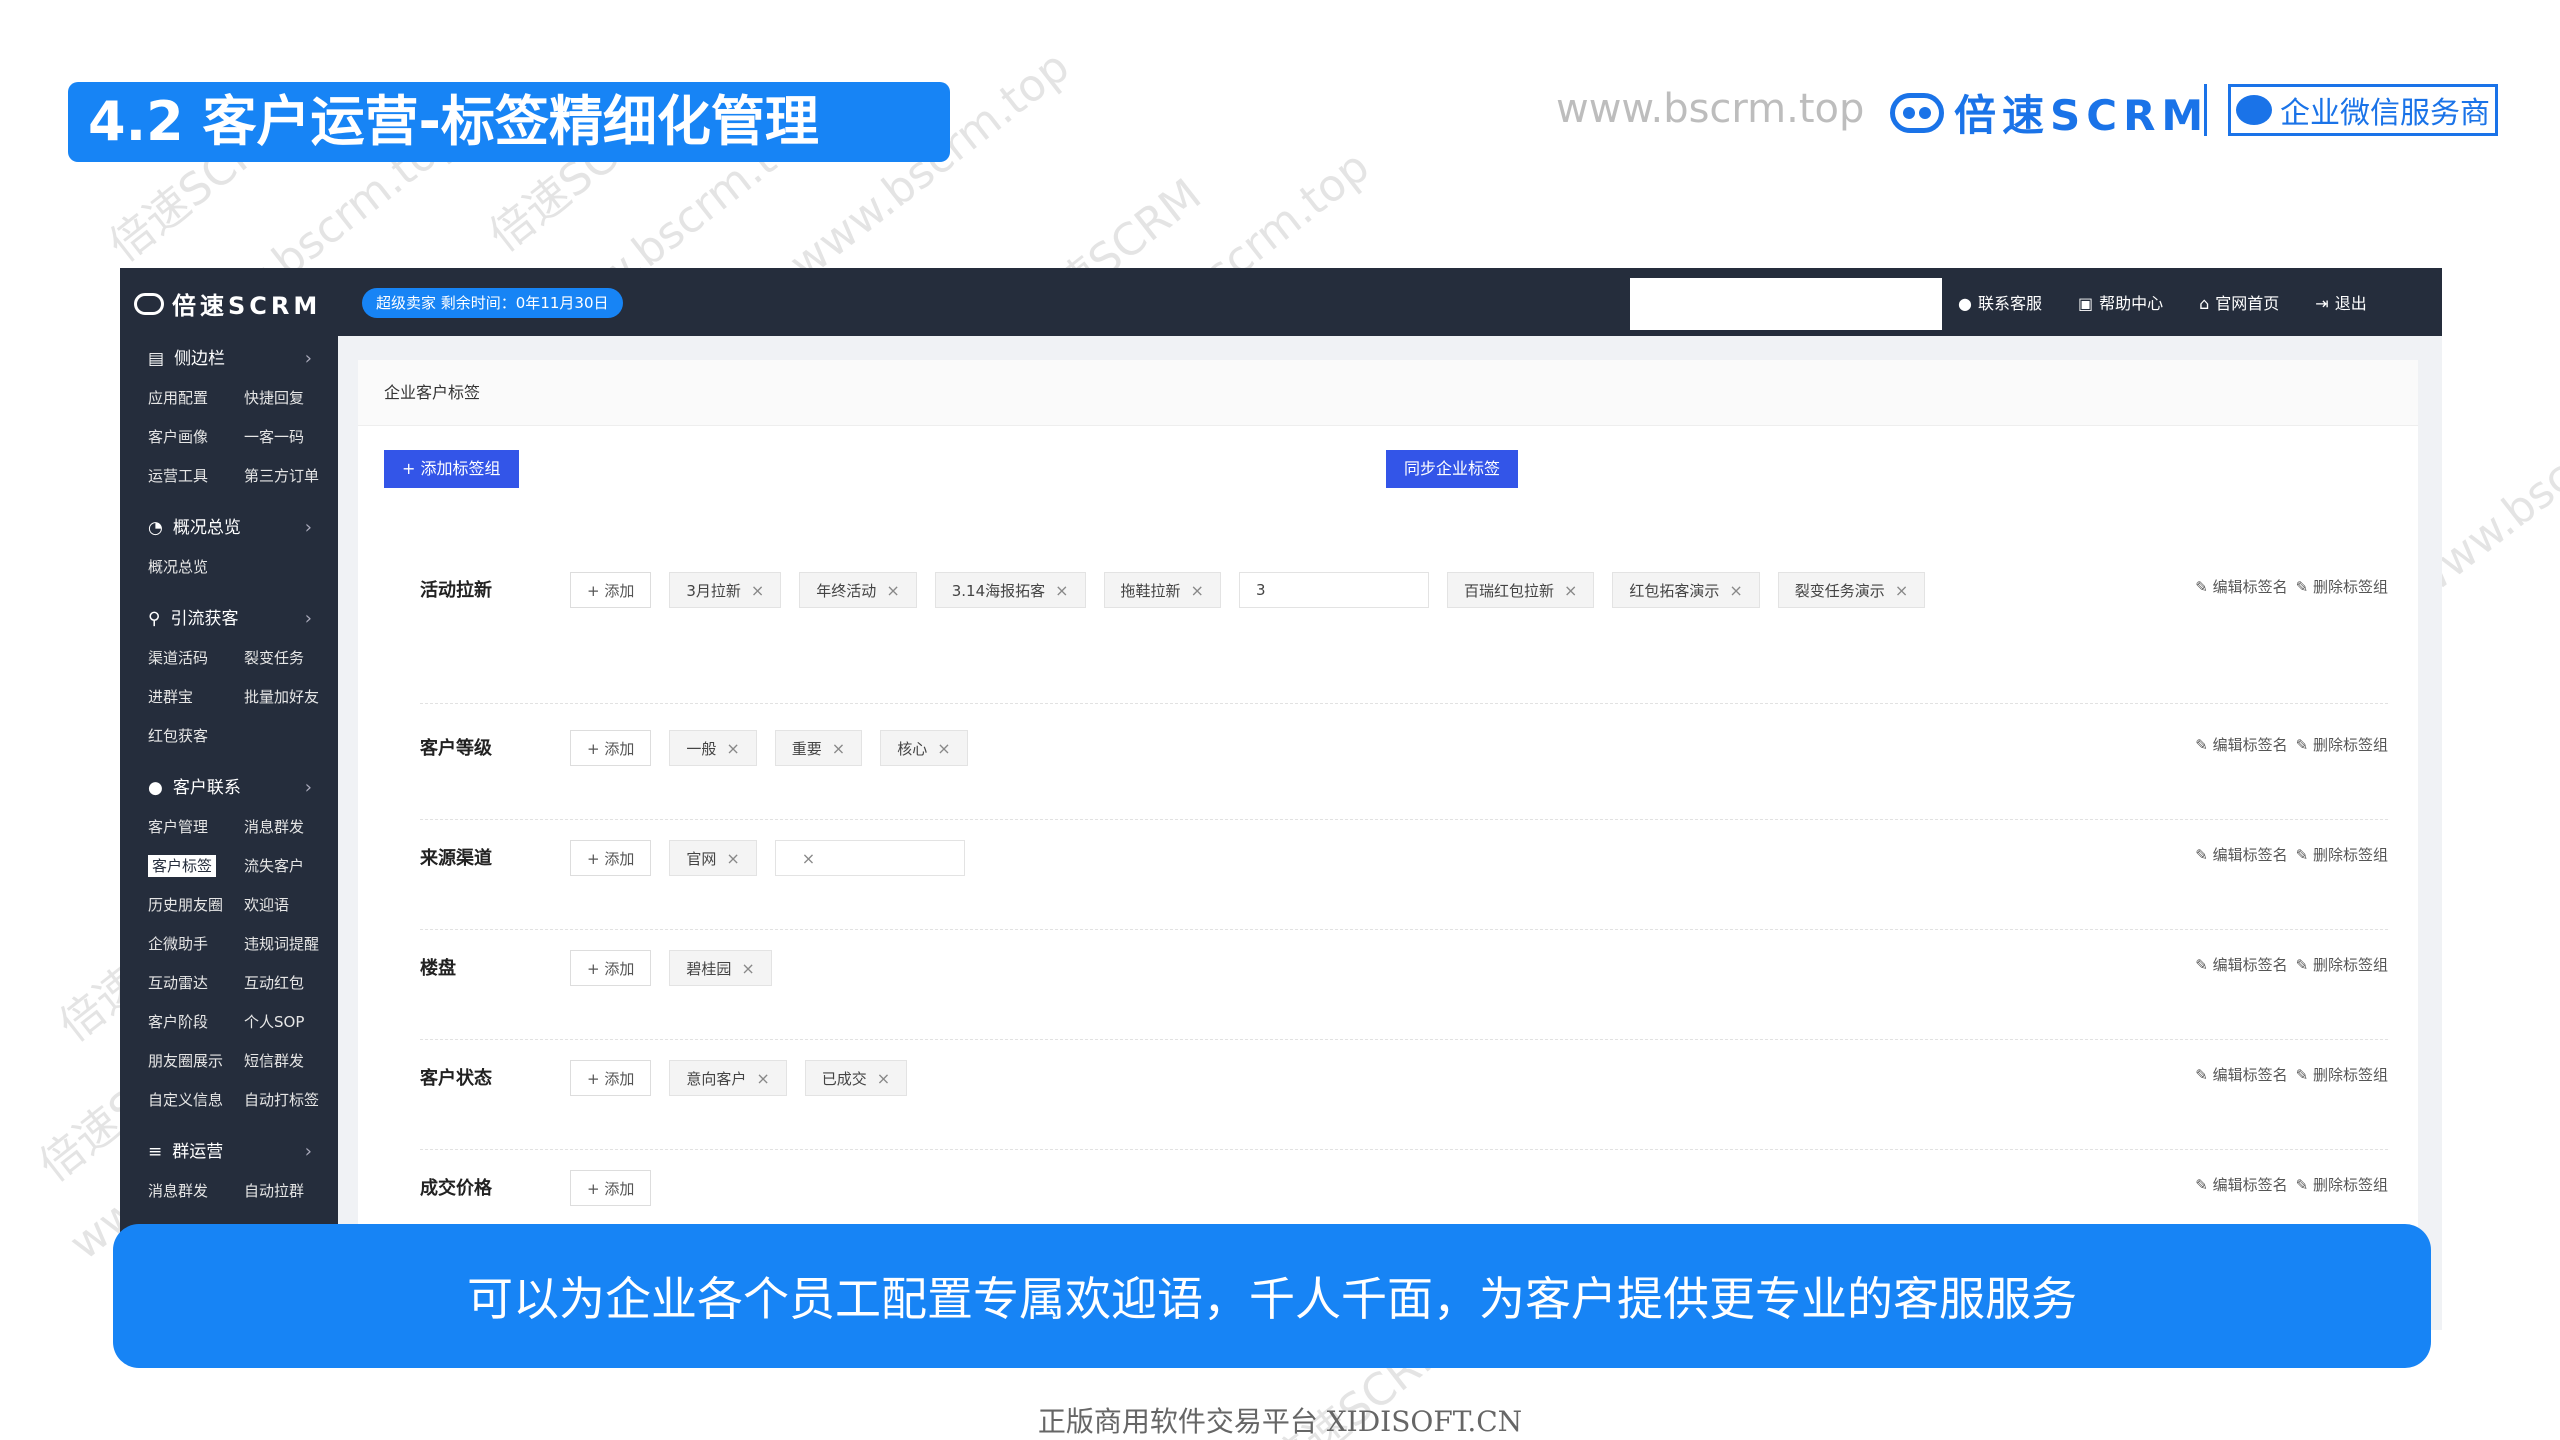  What do you see at coordinates (1851, 590) in the screenshot?
I see `tag-chip: 裂变任务演示 ×` at bounding box center [1851, 590].